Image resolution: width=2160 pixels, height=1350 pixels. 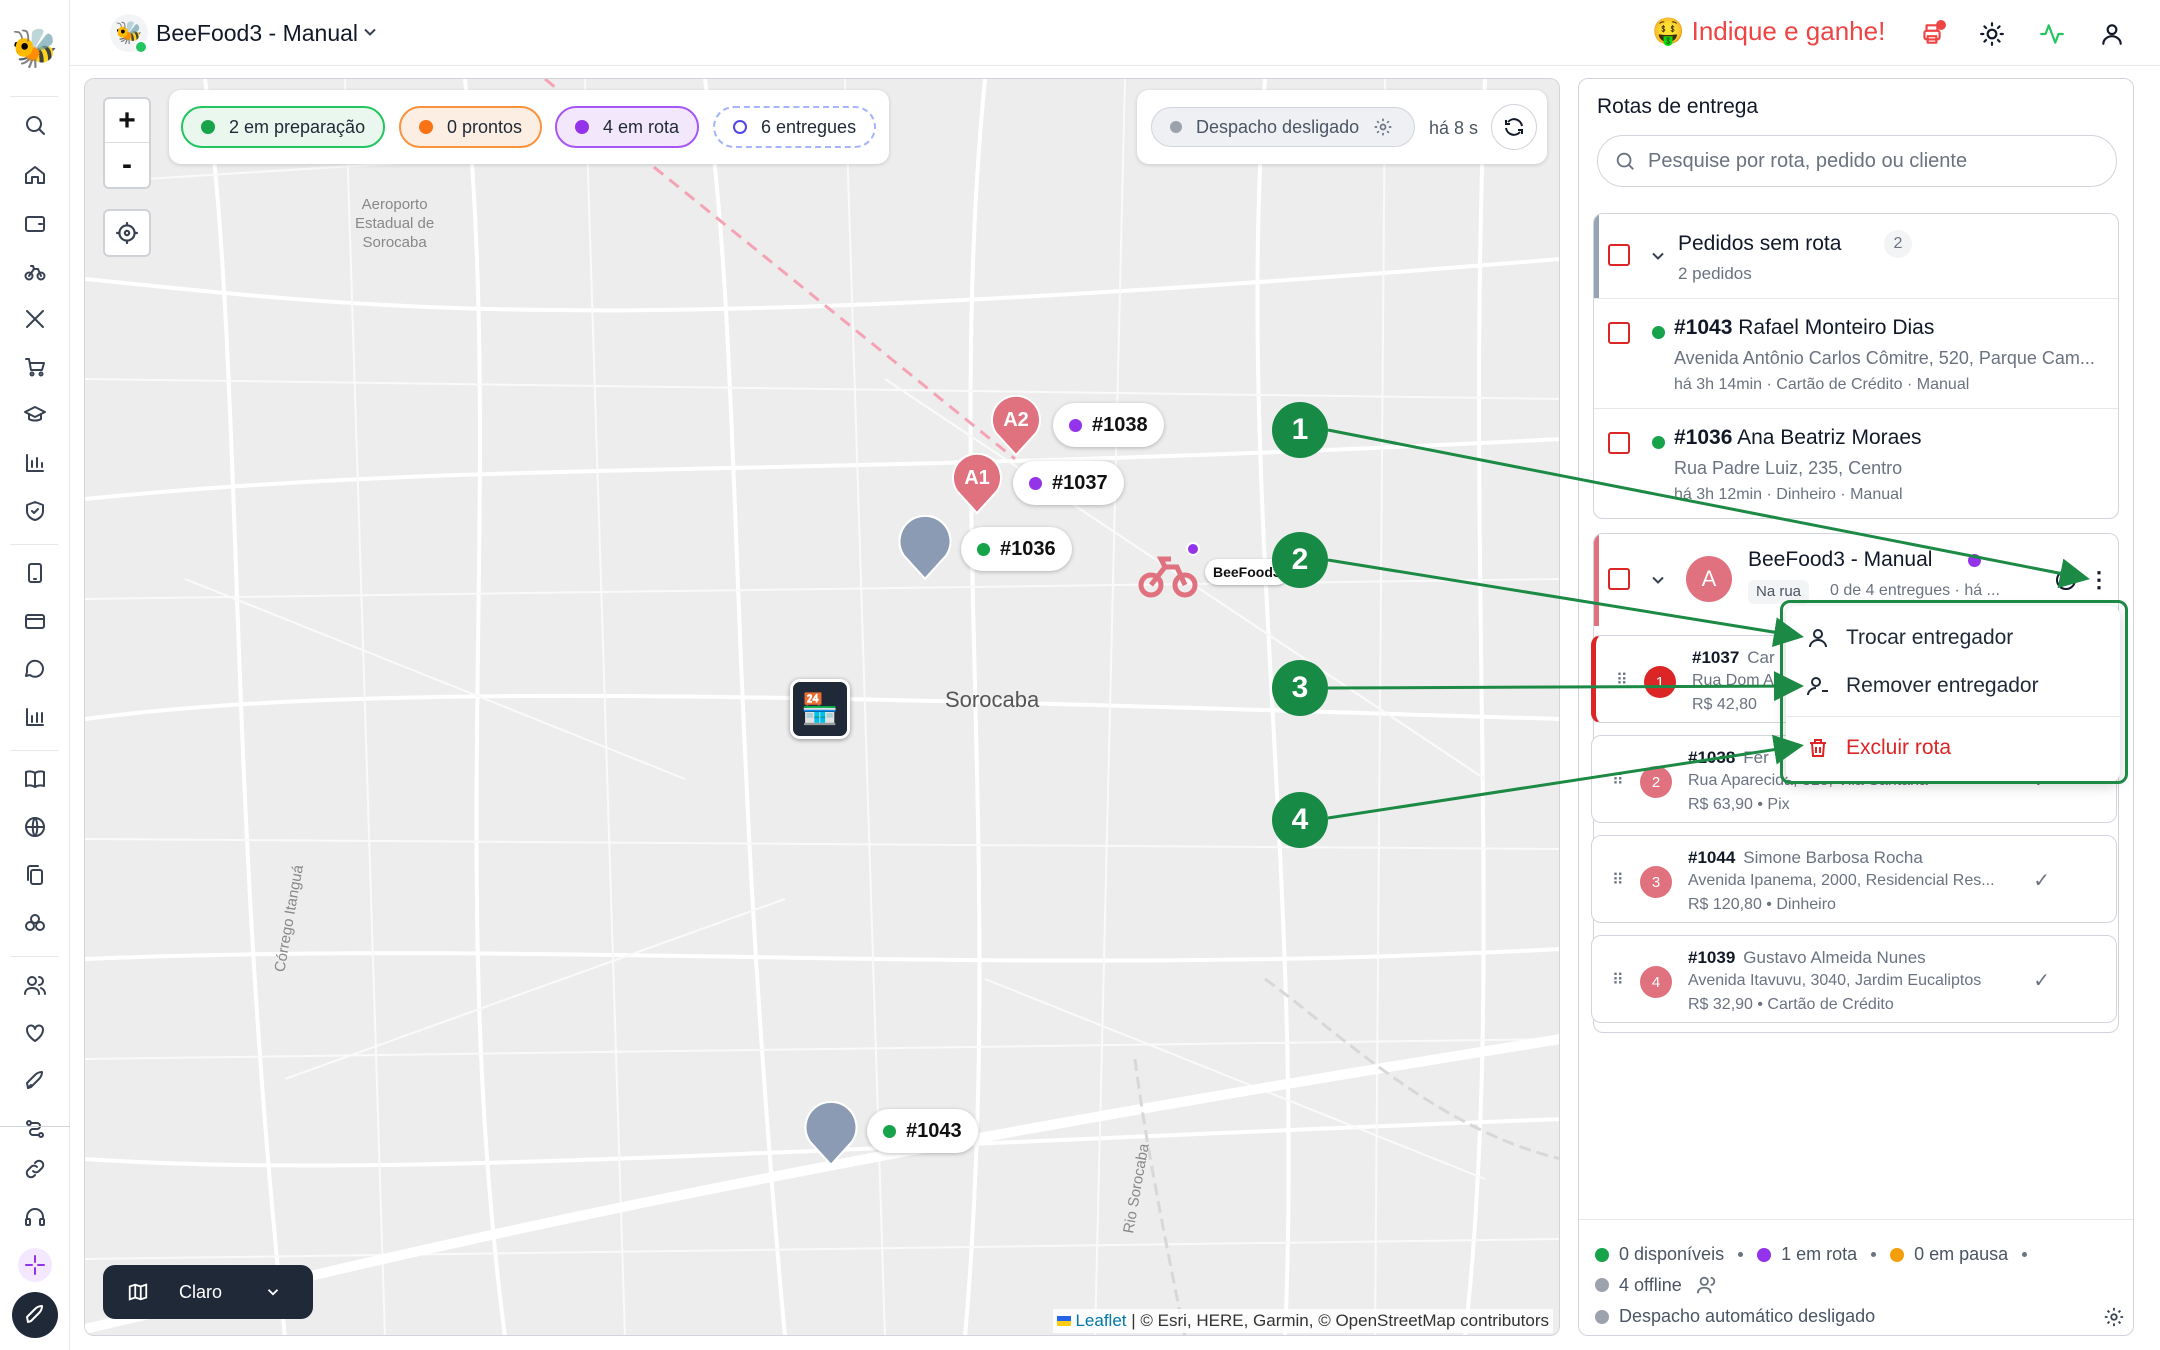 What do you see at coordinates (1953, 686) in the screenshot?
I see `menu-item-remove-courier: Remover entregador` at bounding box center [1953, 686].